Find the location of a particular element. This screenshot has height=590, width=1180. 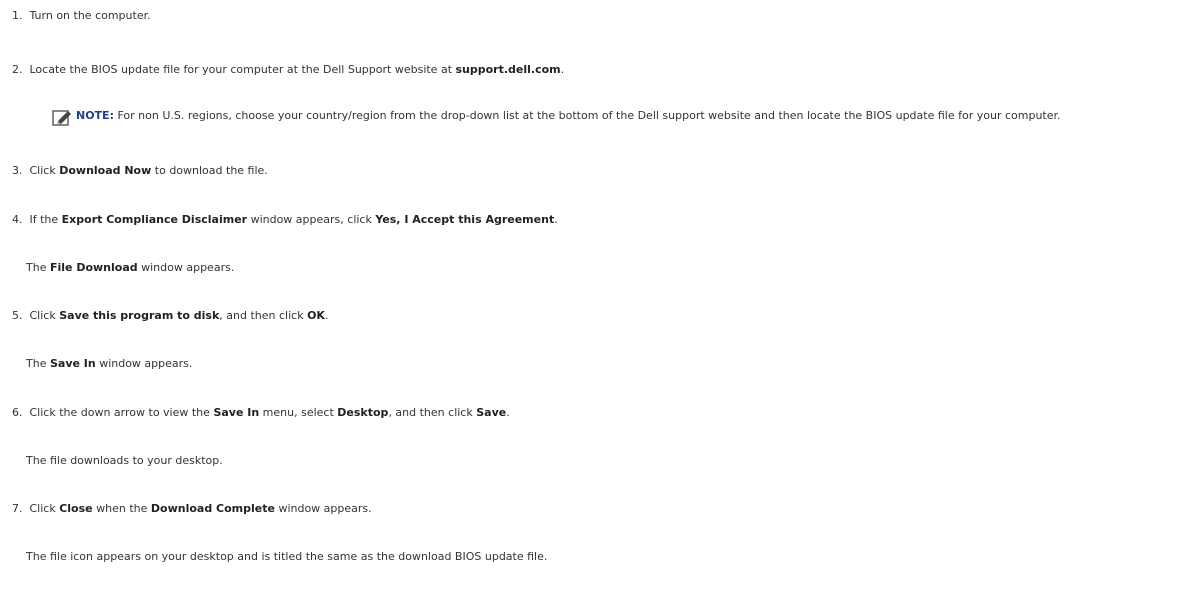

step-4-result: The File Download window appears. is located at coordinates (130, 268).